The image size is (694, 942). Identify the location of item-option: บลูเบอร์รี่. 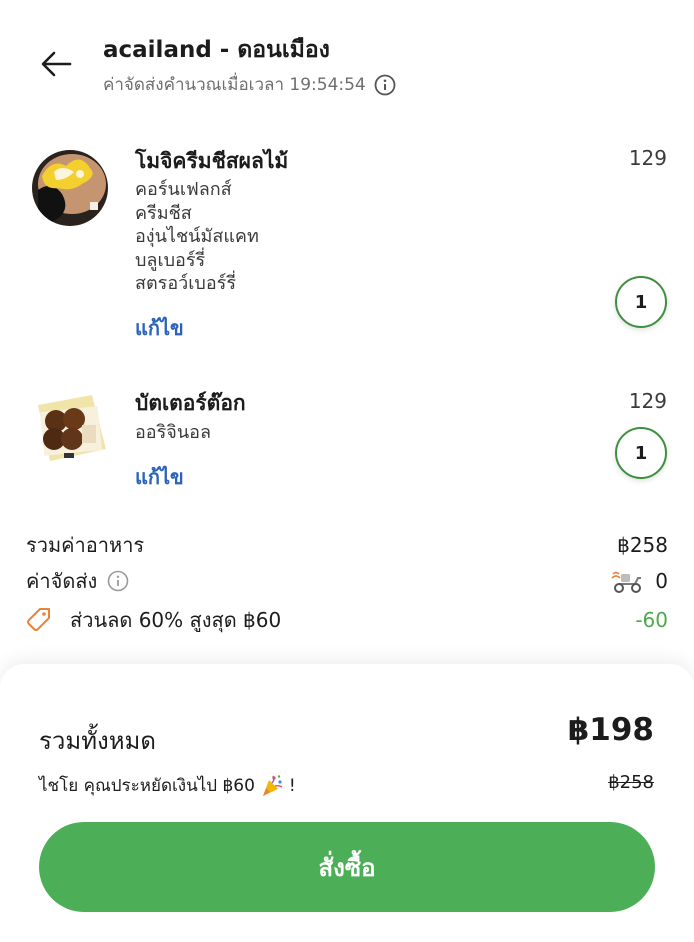
(170, 260).